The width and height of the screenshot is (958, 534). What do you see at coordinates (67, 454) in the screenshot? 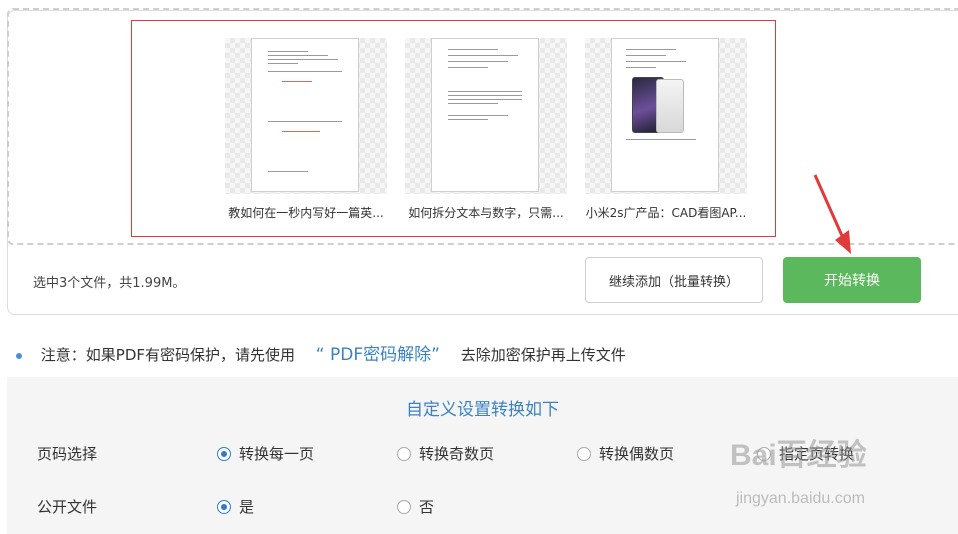
I see `page-select-label: 页码选择` at bounding box center [67, 454].